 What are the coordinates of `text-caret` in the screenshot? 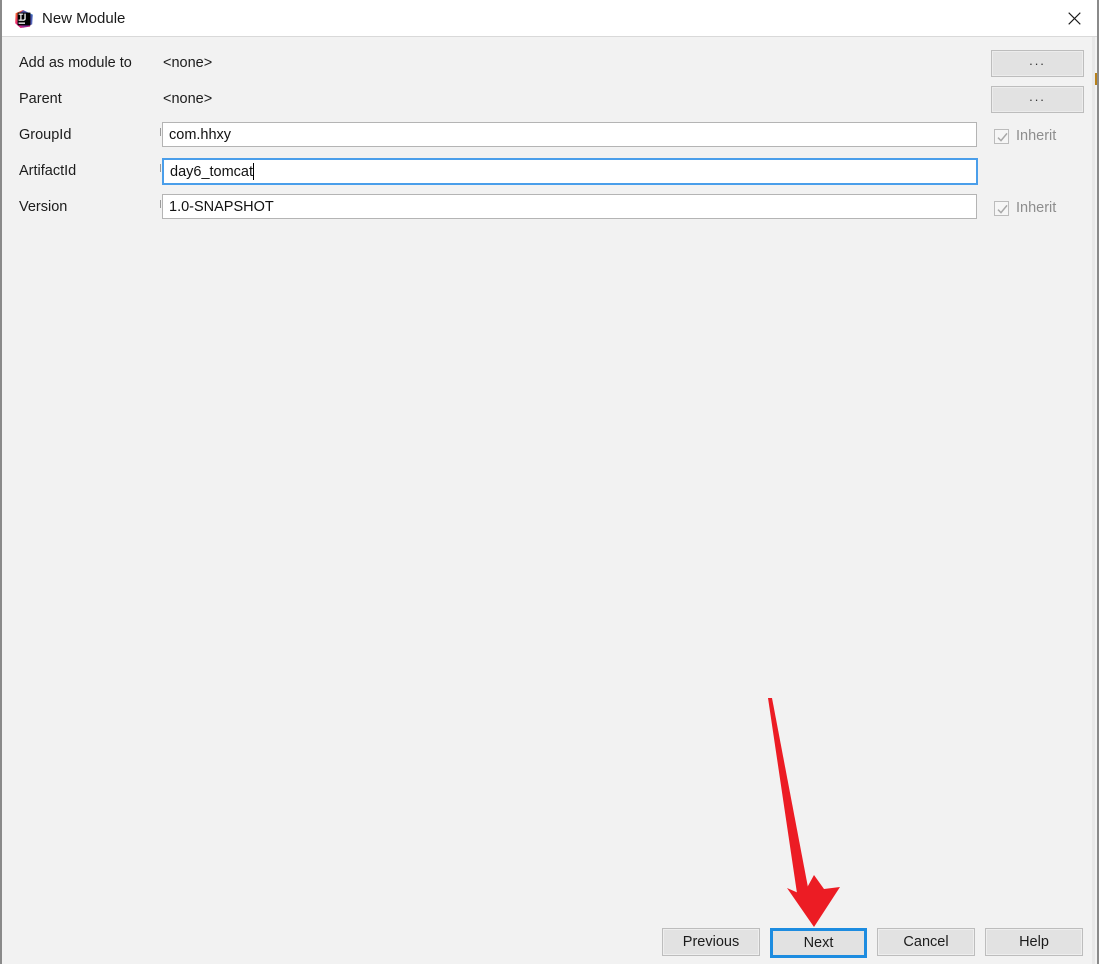 It's located at (254, 171).